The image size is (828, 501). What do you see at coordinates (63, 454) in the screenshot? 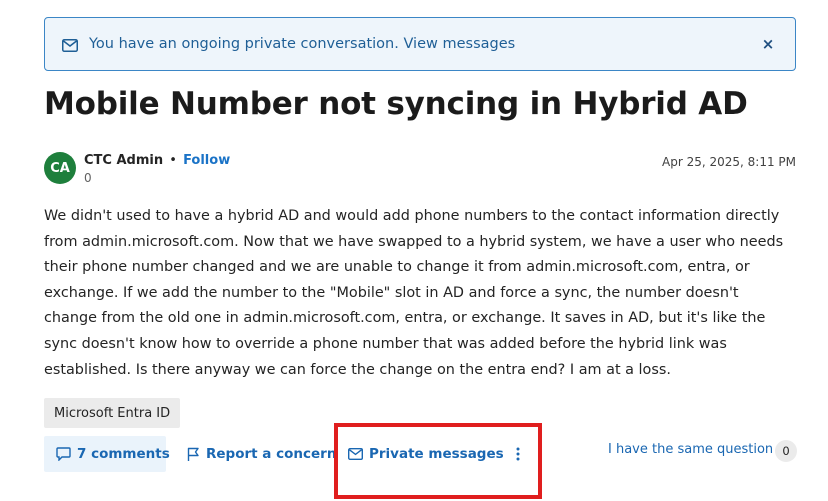
I see `comment-icon` at bounding box center [63, 454].